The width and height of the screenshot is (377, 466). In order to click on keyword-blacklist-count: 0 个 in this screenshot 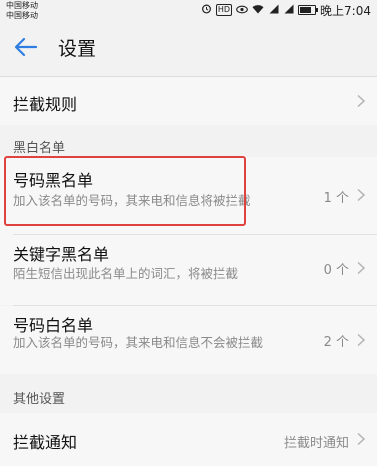, I will do `click(336, 270)`.